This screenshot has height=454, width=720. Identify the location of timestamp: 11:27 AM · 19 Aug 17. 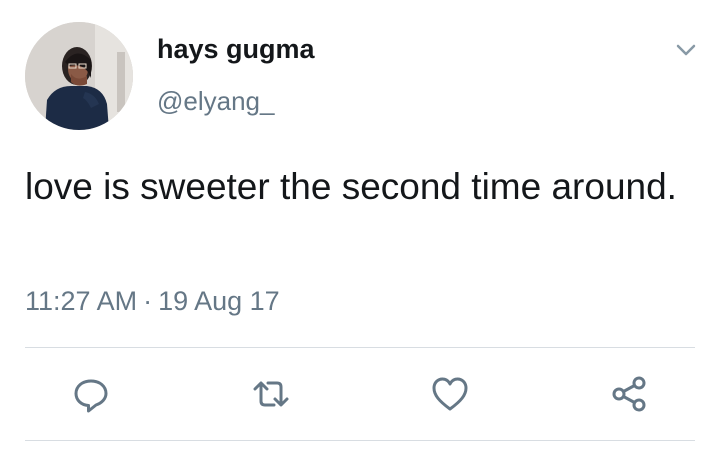
(152, 301).